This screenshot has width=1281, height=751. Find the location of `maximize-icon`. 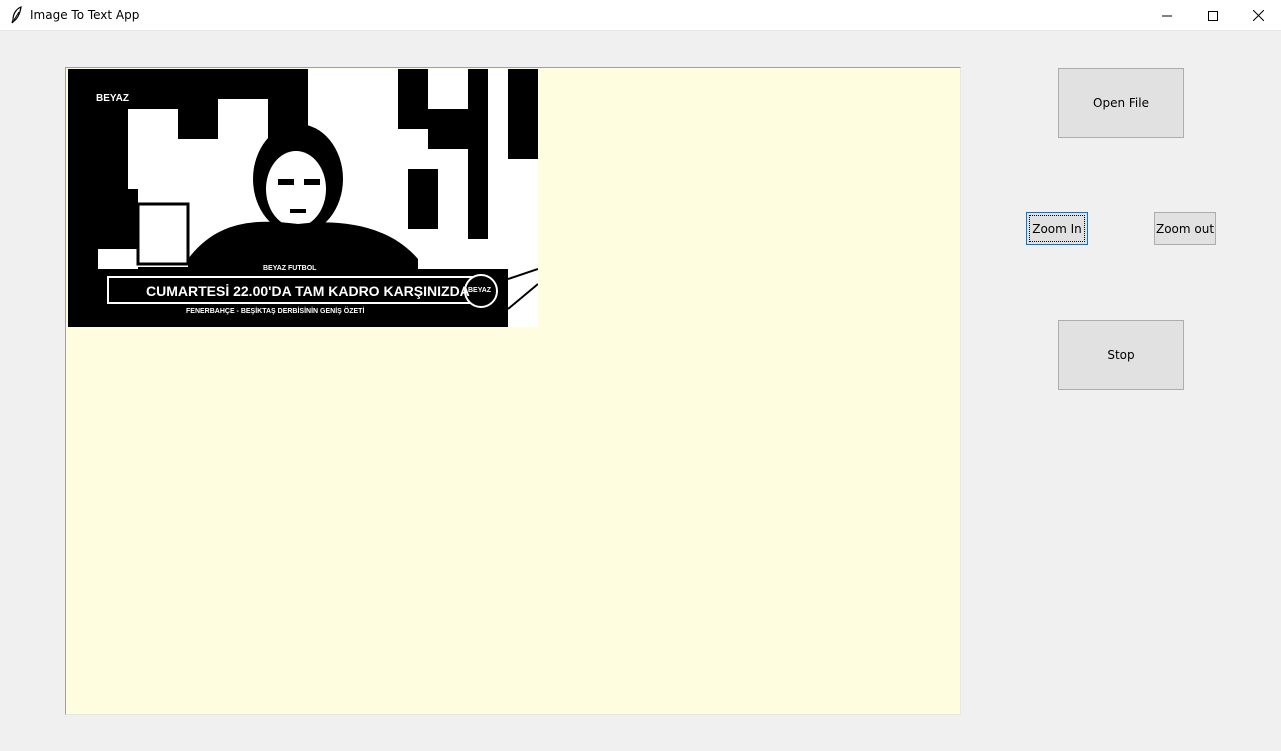

maximize-icon is located at coordinates (1213, 15).